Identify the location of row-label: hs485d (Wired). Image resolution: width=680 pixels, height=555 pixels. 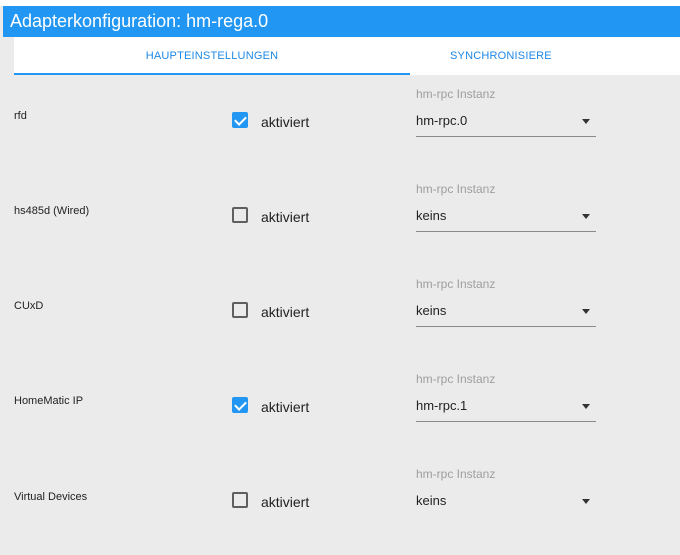
(52, 211).